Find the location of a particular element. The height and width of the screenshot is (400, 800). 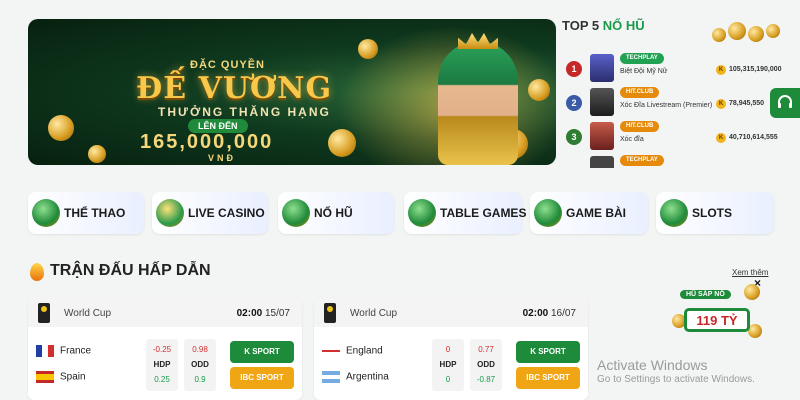

banner-amount: 165,000,000 is located at coordinates (207, 142).